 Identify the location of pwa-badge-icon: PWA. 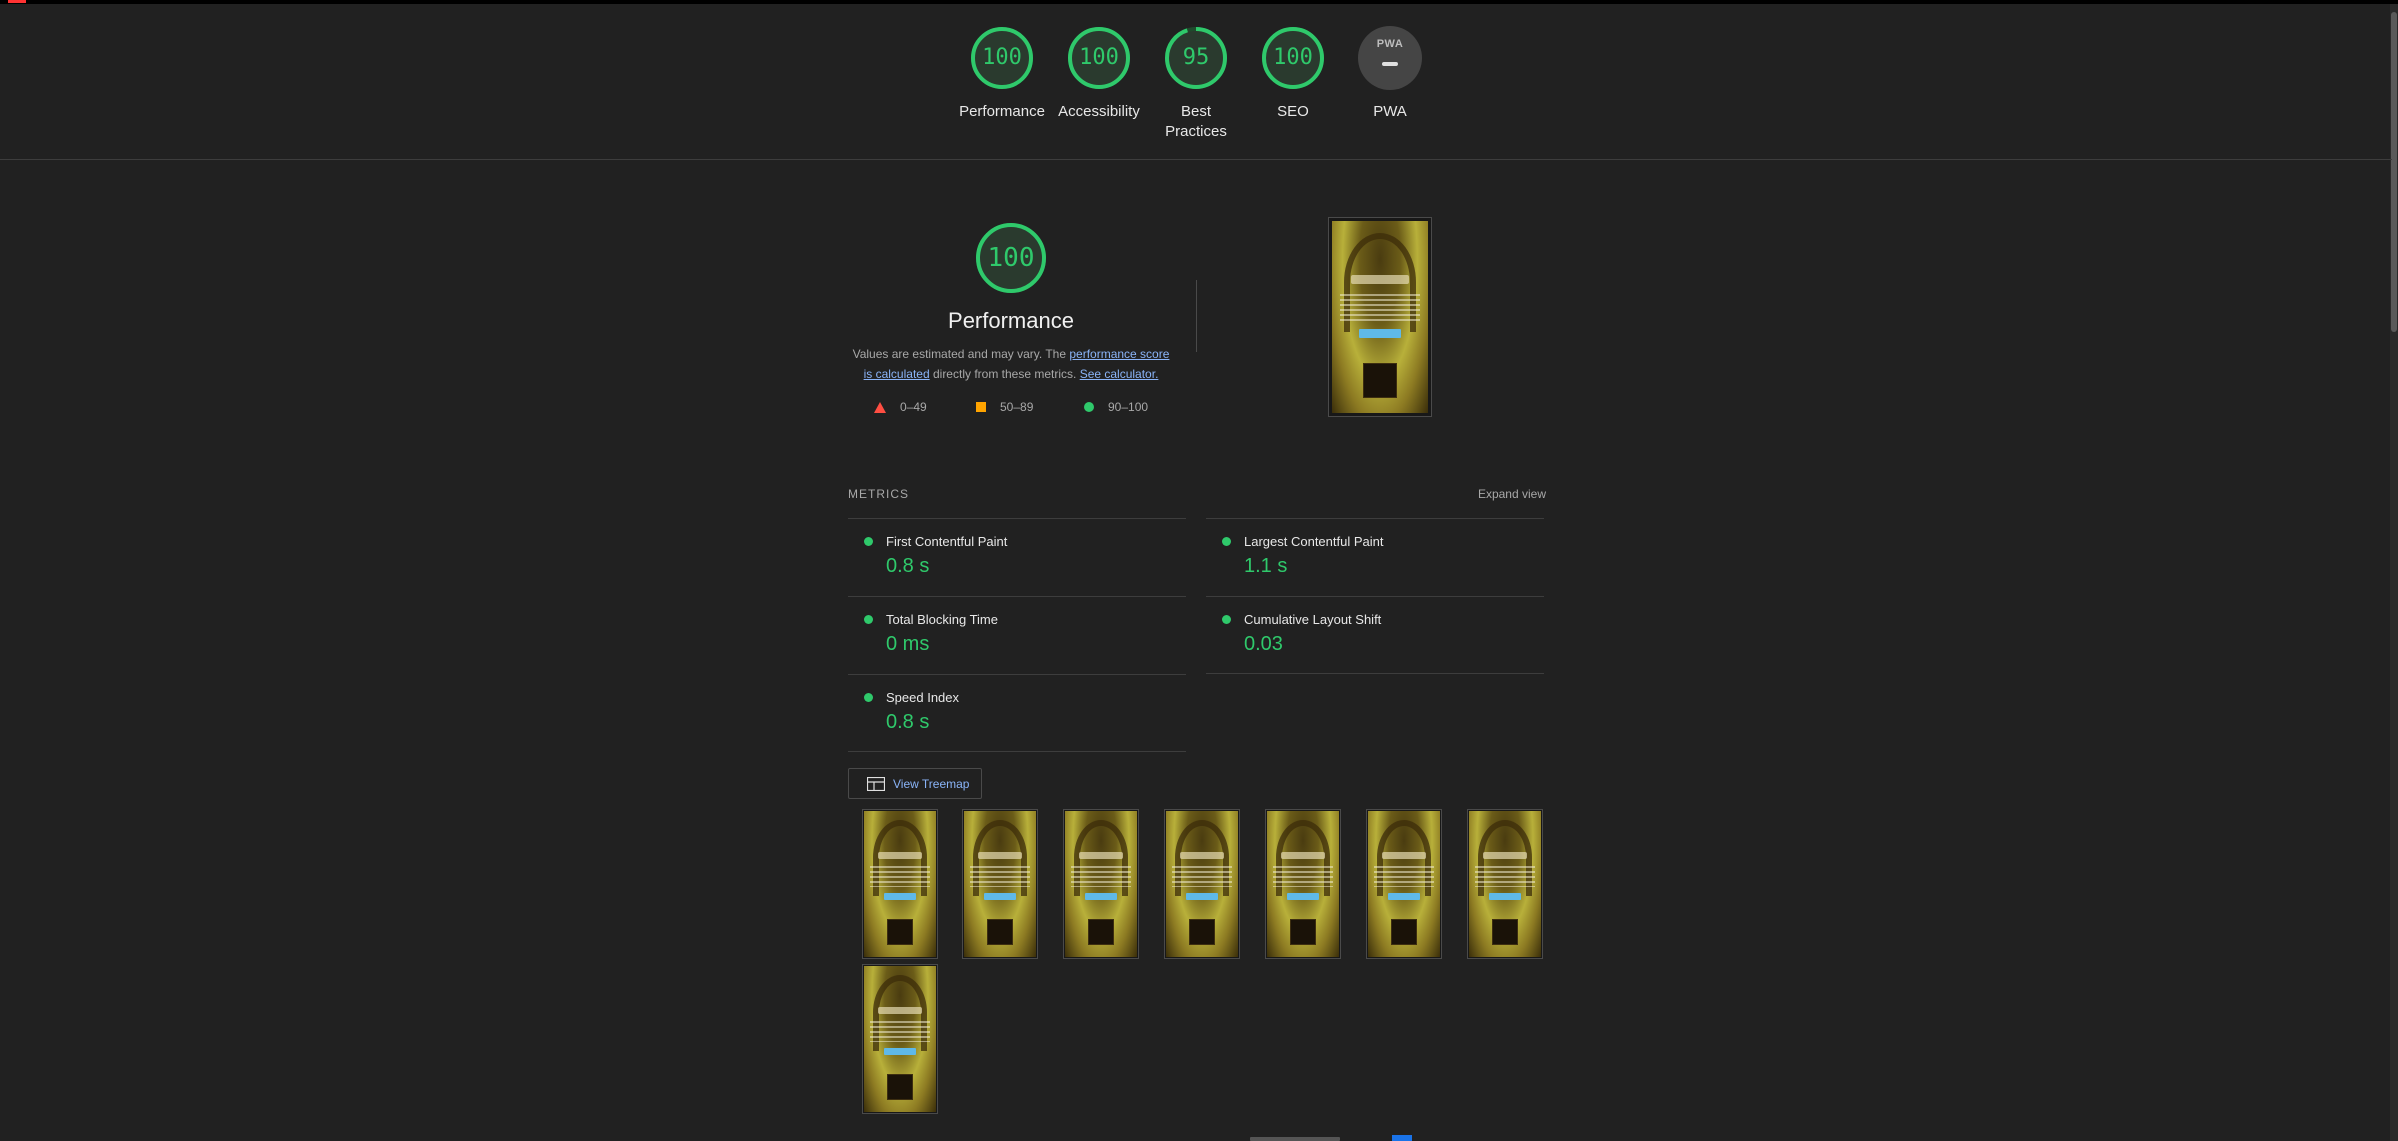
(1390, 58).